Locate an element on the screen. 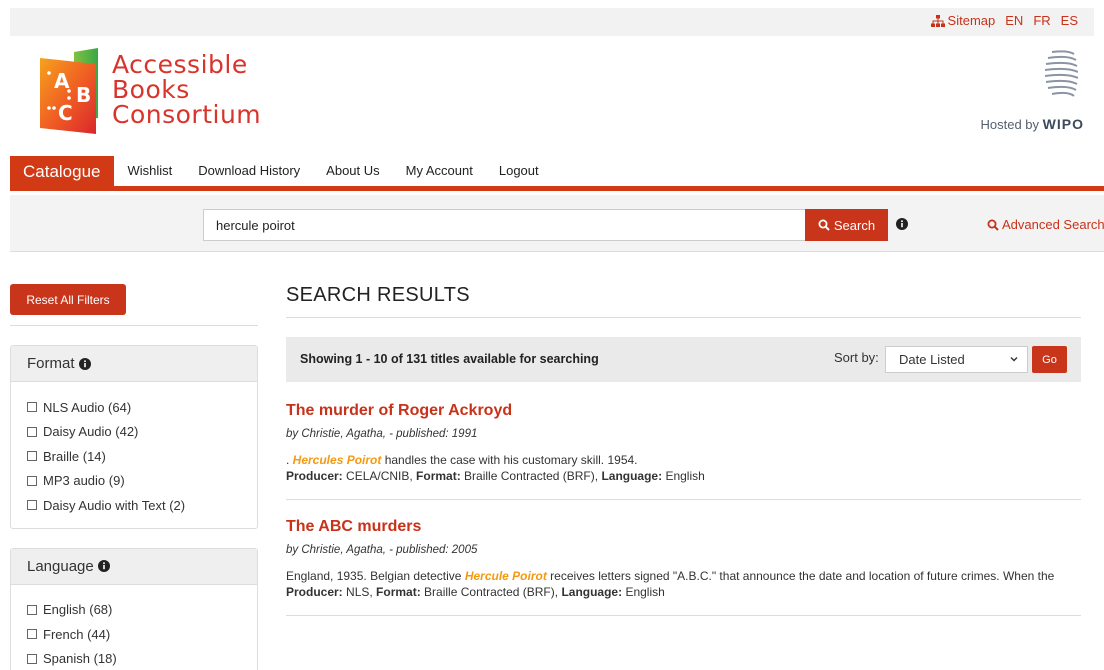  lang-en-link: EN is located at coordinates (1014, 20).